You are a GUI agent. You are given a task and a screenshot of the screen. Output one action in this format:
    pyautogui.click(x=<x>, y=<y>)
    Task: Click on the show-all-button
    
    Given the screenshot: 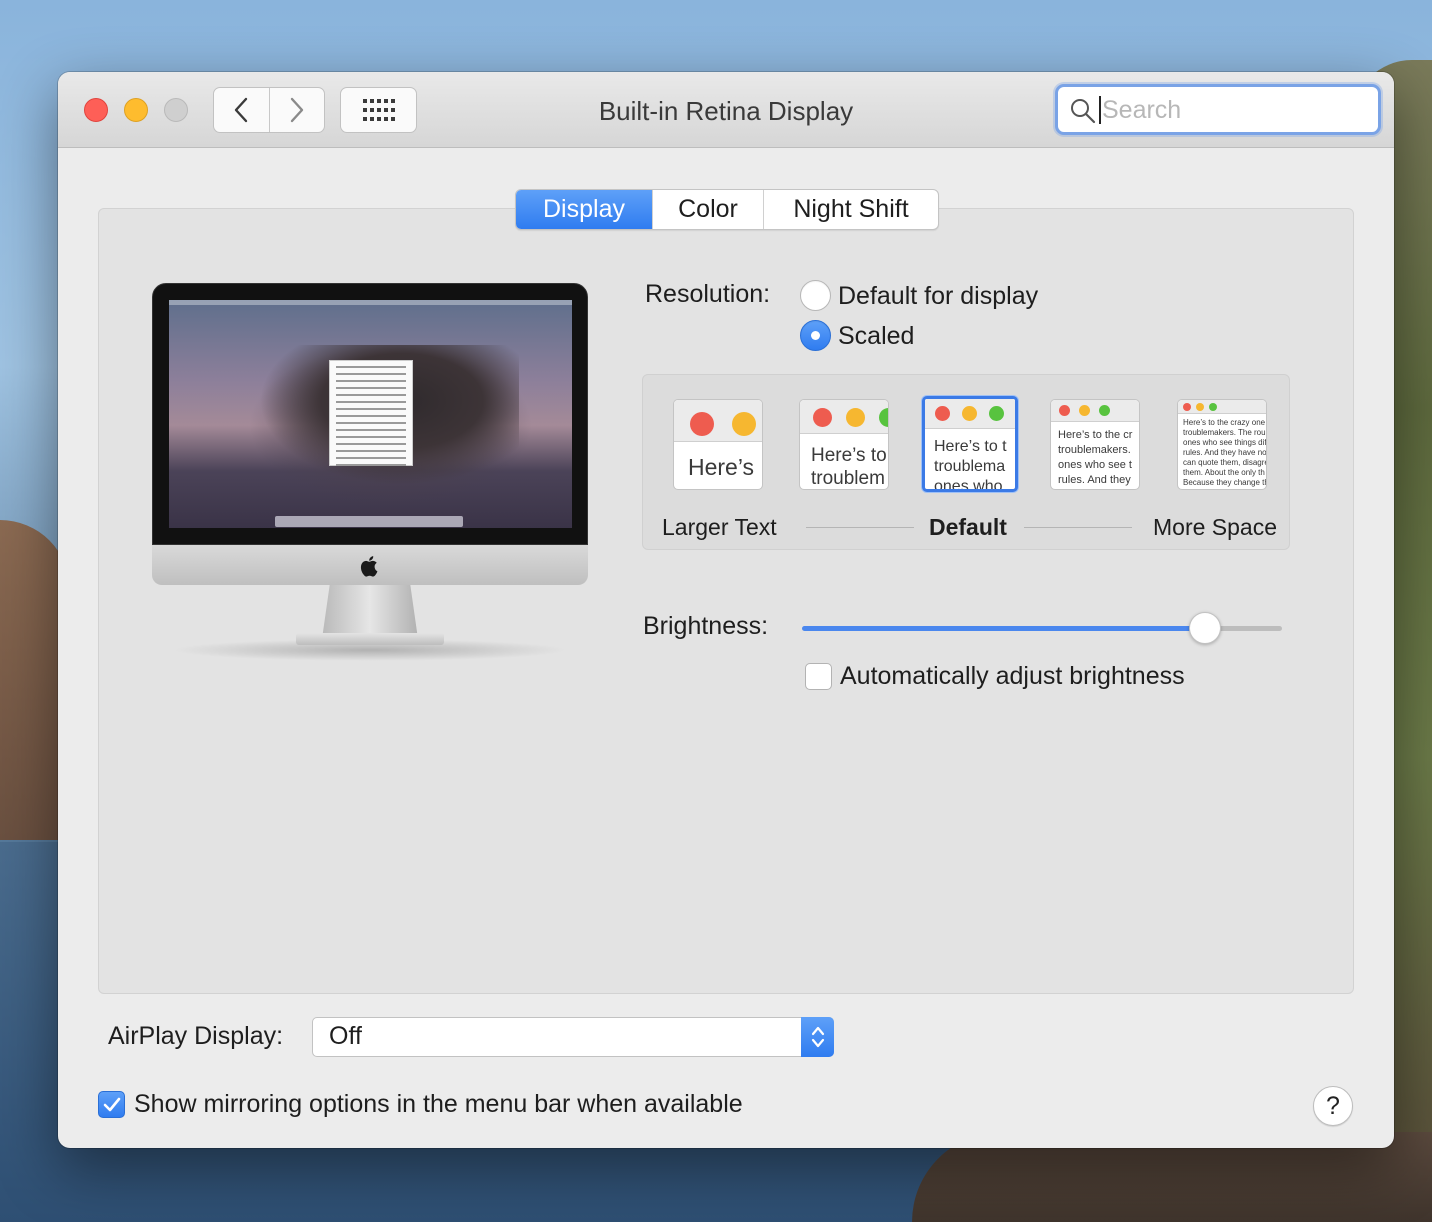 What is the action you would take?
    pyautogui.click(x=378, y=110)
    